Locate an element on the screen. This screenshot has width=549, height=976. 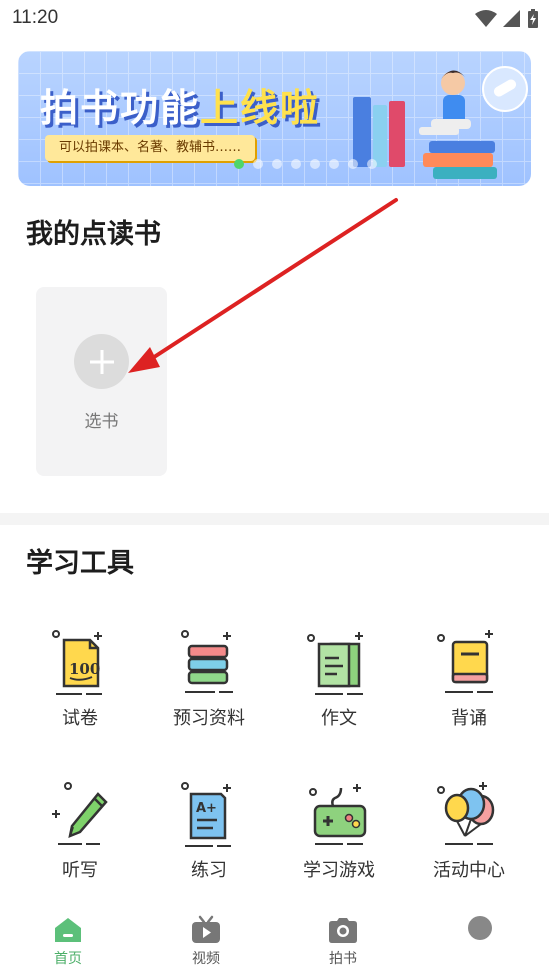
camera-icon is located at coordinates (343, 930).